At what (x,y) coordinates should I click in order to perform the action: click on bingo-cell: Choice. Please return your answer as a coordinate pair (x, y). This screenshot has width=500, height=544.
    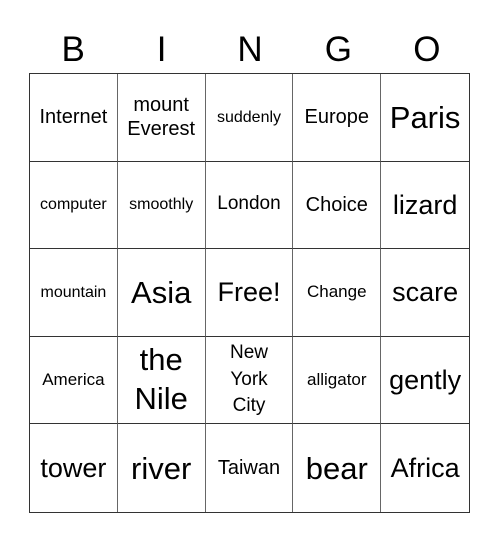
    Looking at the image, I should click on (337, 205).